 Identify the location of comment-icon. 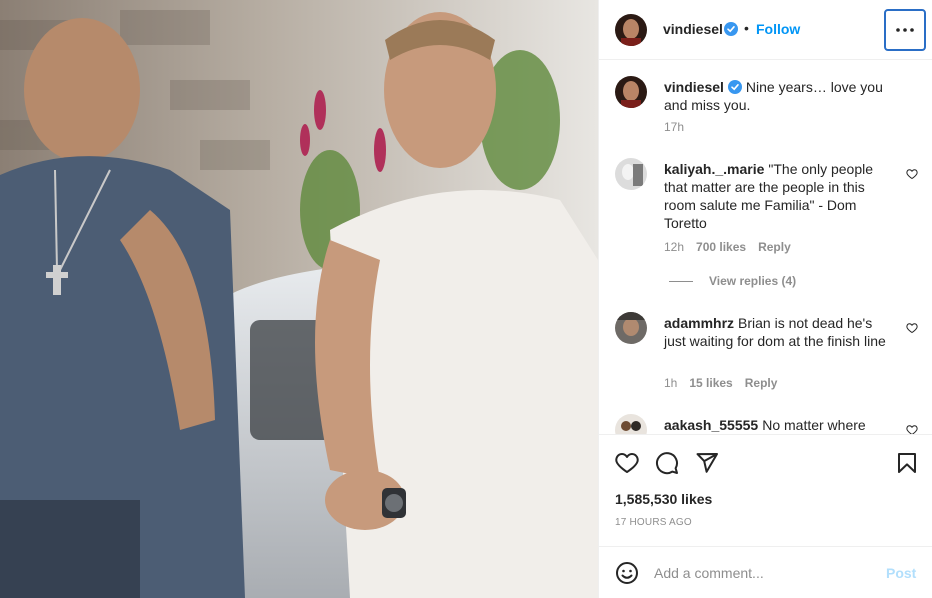
(667, 463).